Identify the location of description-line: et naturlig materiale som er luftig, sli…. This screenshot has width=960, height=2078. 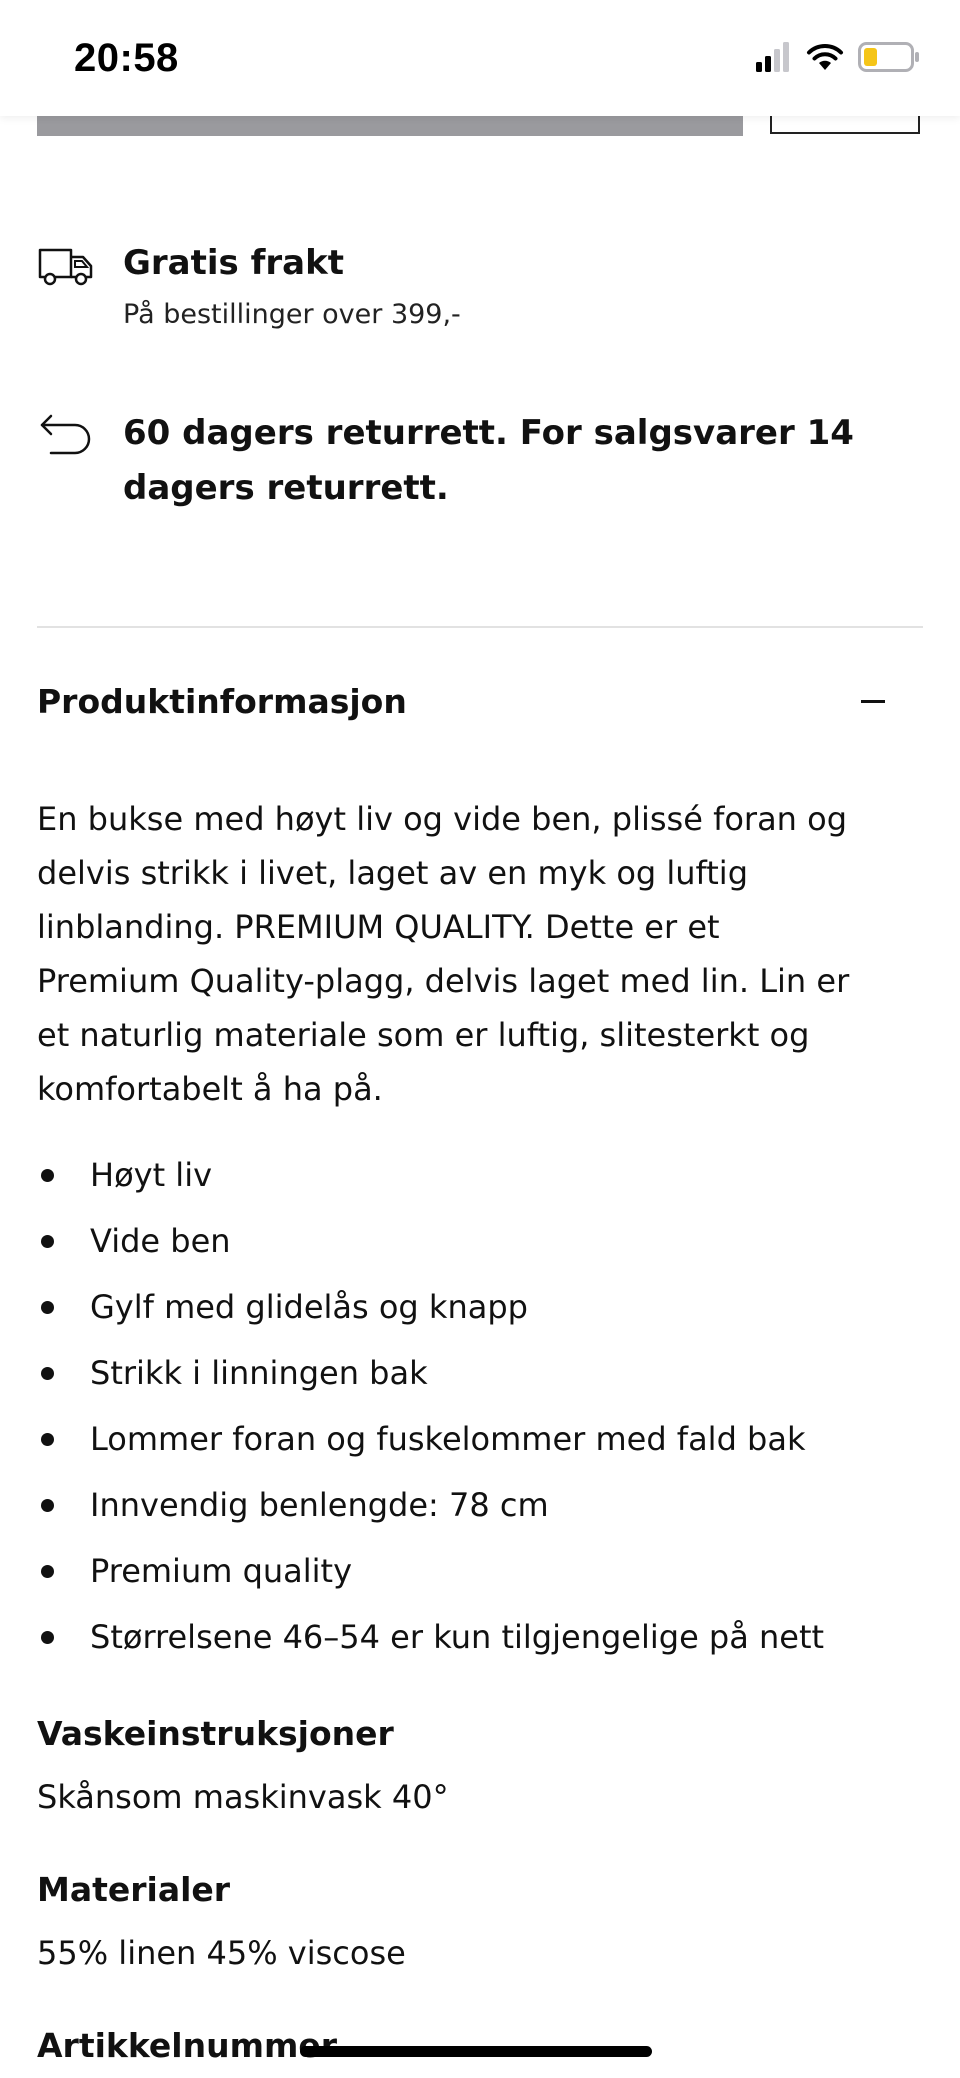
(423, 1035).